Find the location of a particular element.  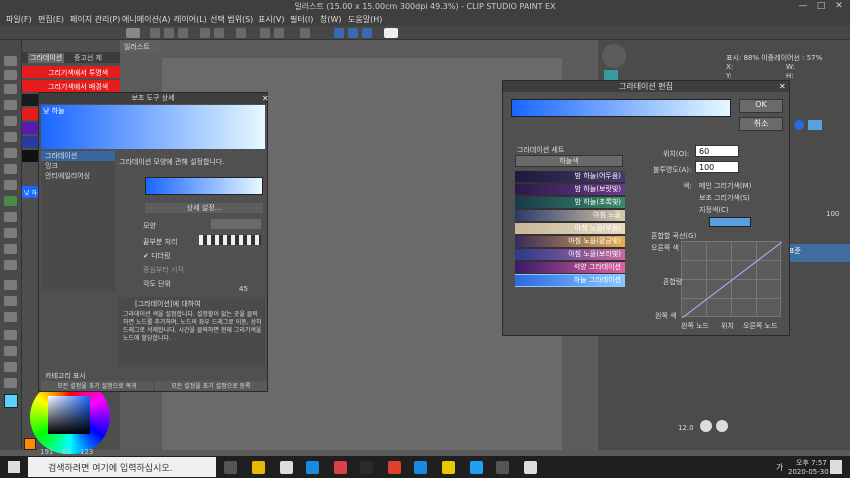

mail-icon is located at coordinates (420, 467).